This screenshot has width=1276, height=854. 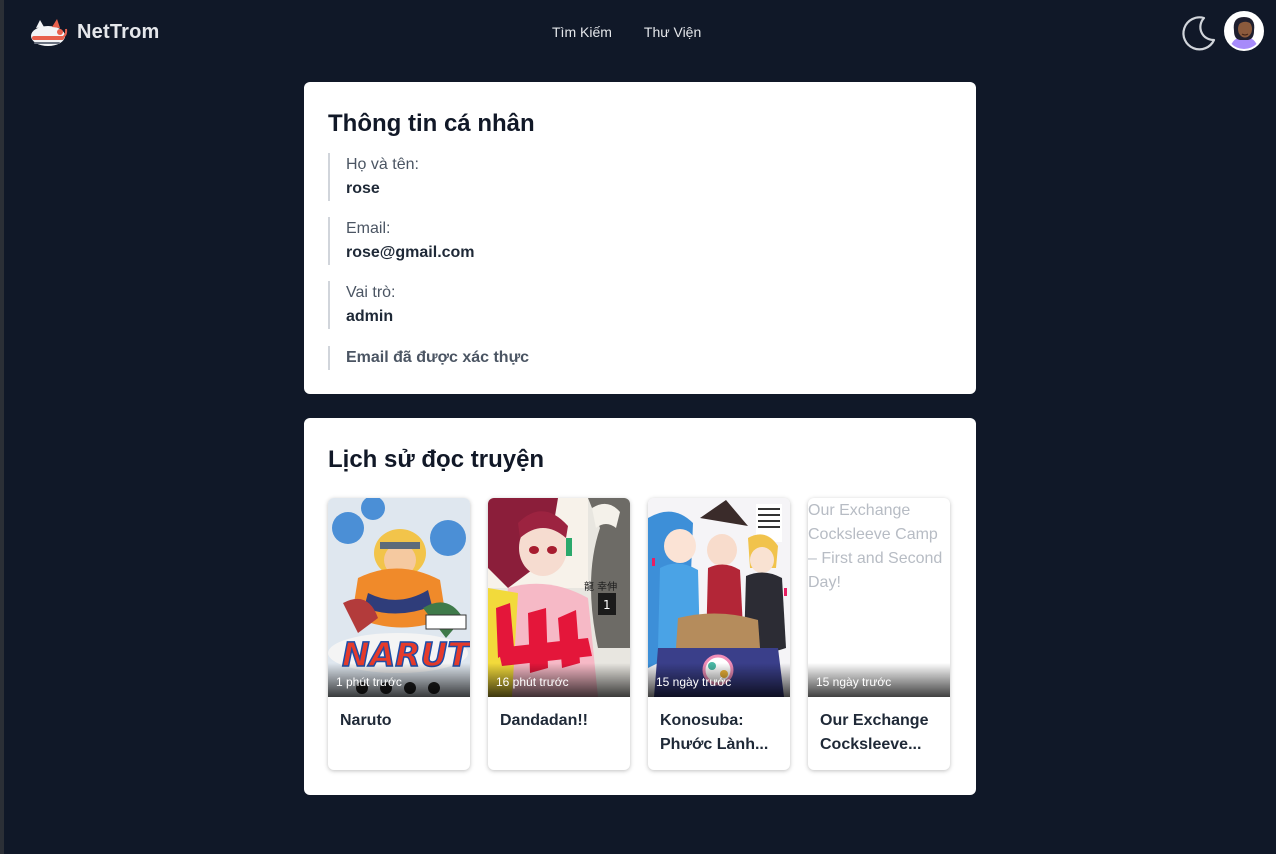 What do you see at coordinates (532, 682) in the screenshot?
I see `read-time: 16 phút trước` at bounding box center [532, 682].